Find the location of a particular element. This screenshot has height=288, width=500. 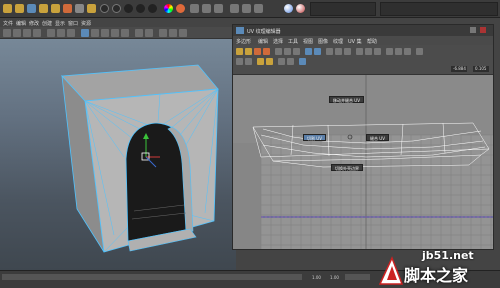

uv-u-coordinate-field: -6.884 is located at coordinates (459, 69).